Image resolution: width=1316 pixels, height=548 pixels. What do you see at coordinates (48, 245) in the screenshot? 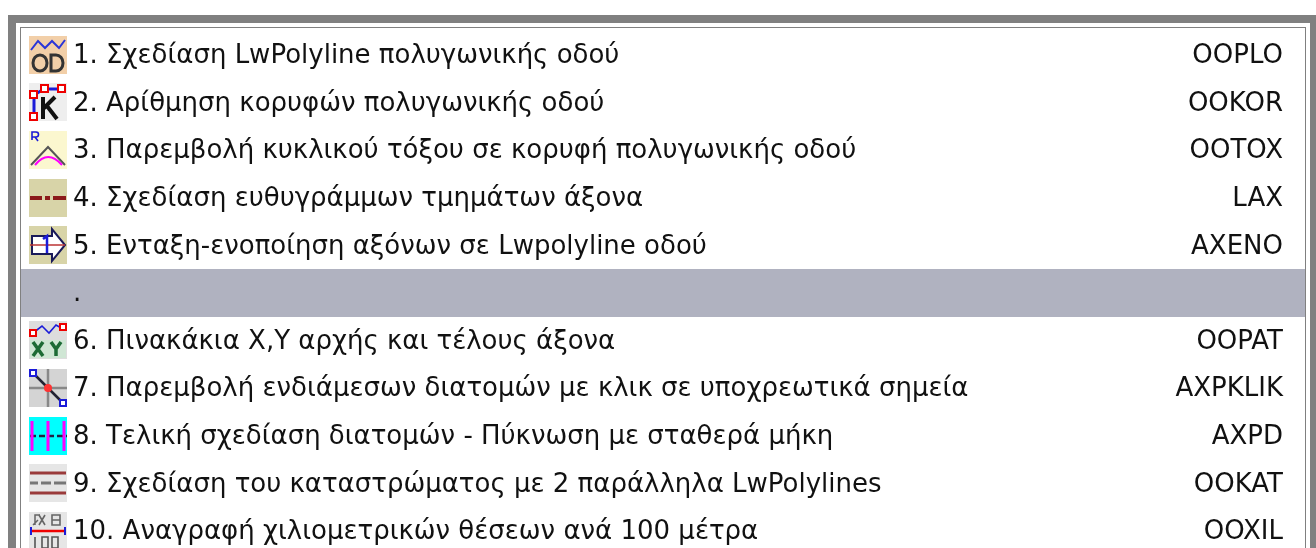
I see `merge-arrow-icon` at bounding box center [48, 245].